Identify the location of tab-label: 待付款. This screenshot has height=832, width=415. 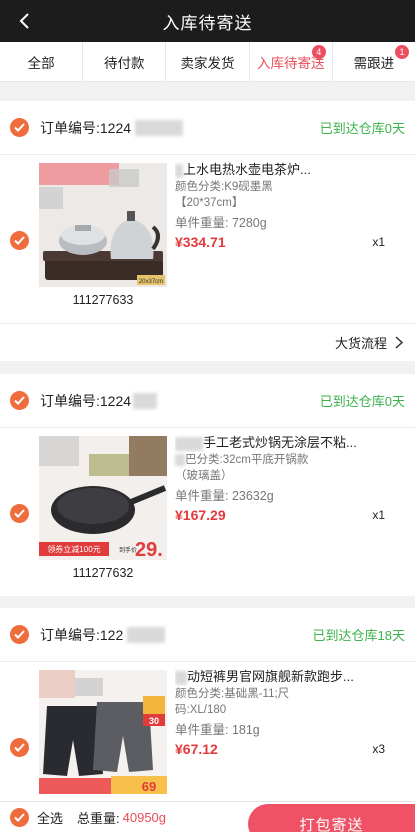
(124, 63).